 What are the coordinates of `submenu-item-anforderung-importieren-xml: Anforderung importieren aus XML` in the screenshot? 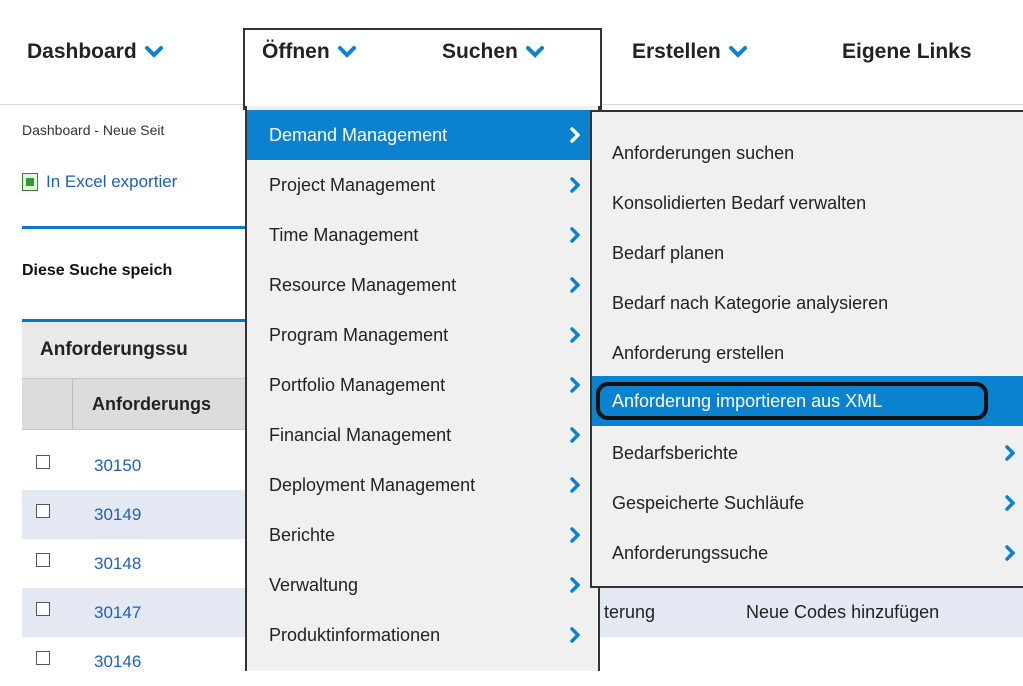 It's located at (807, 401).